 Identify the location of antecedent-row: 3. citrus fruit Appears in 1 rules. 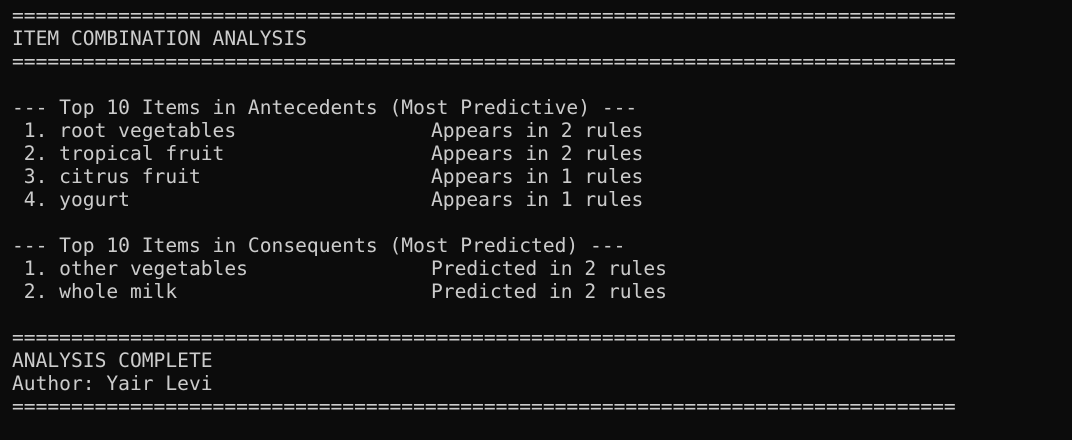
(542, 176).